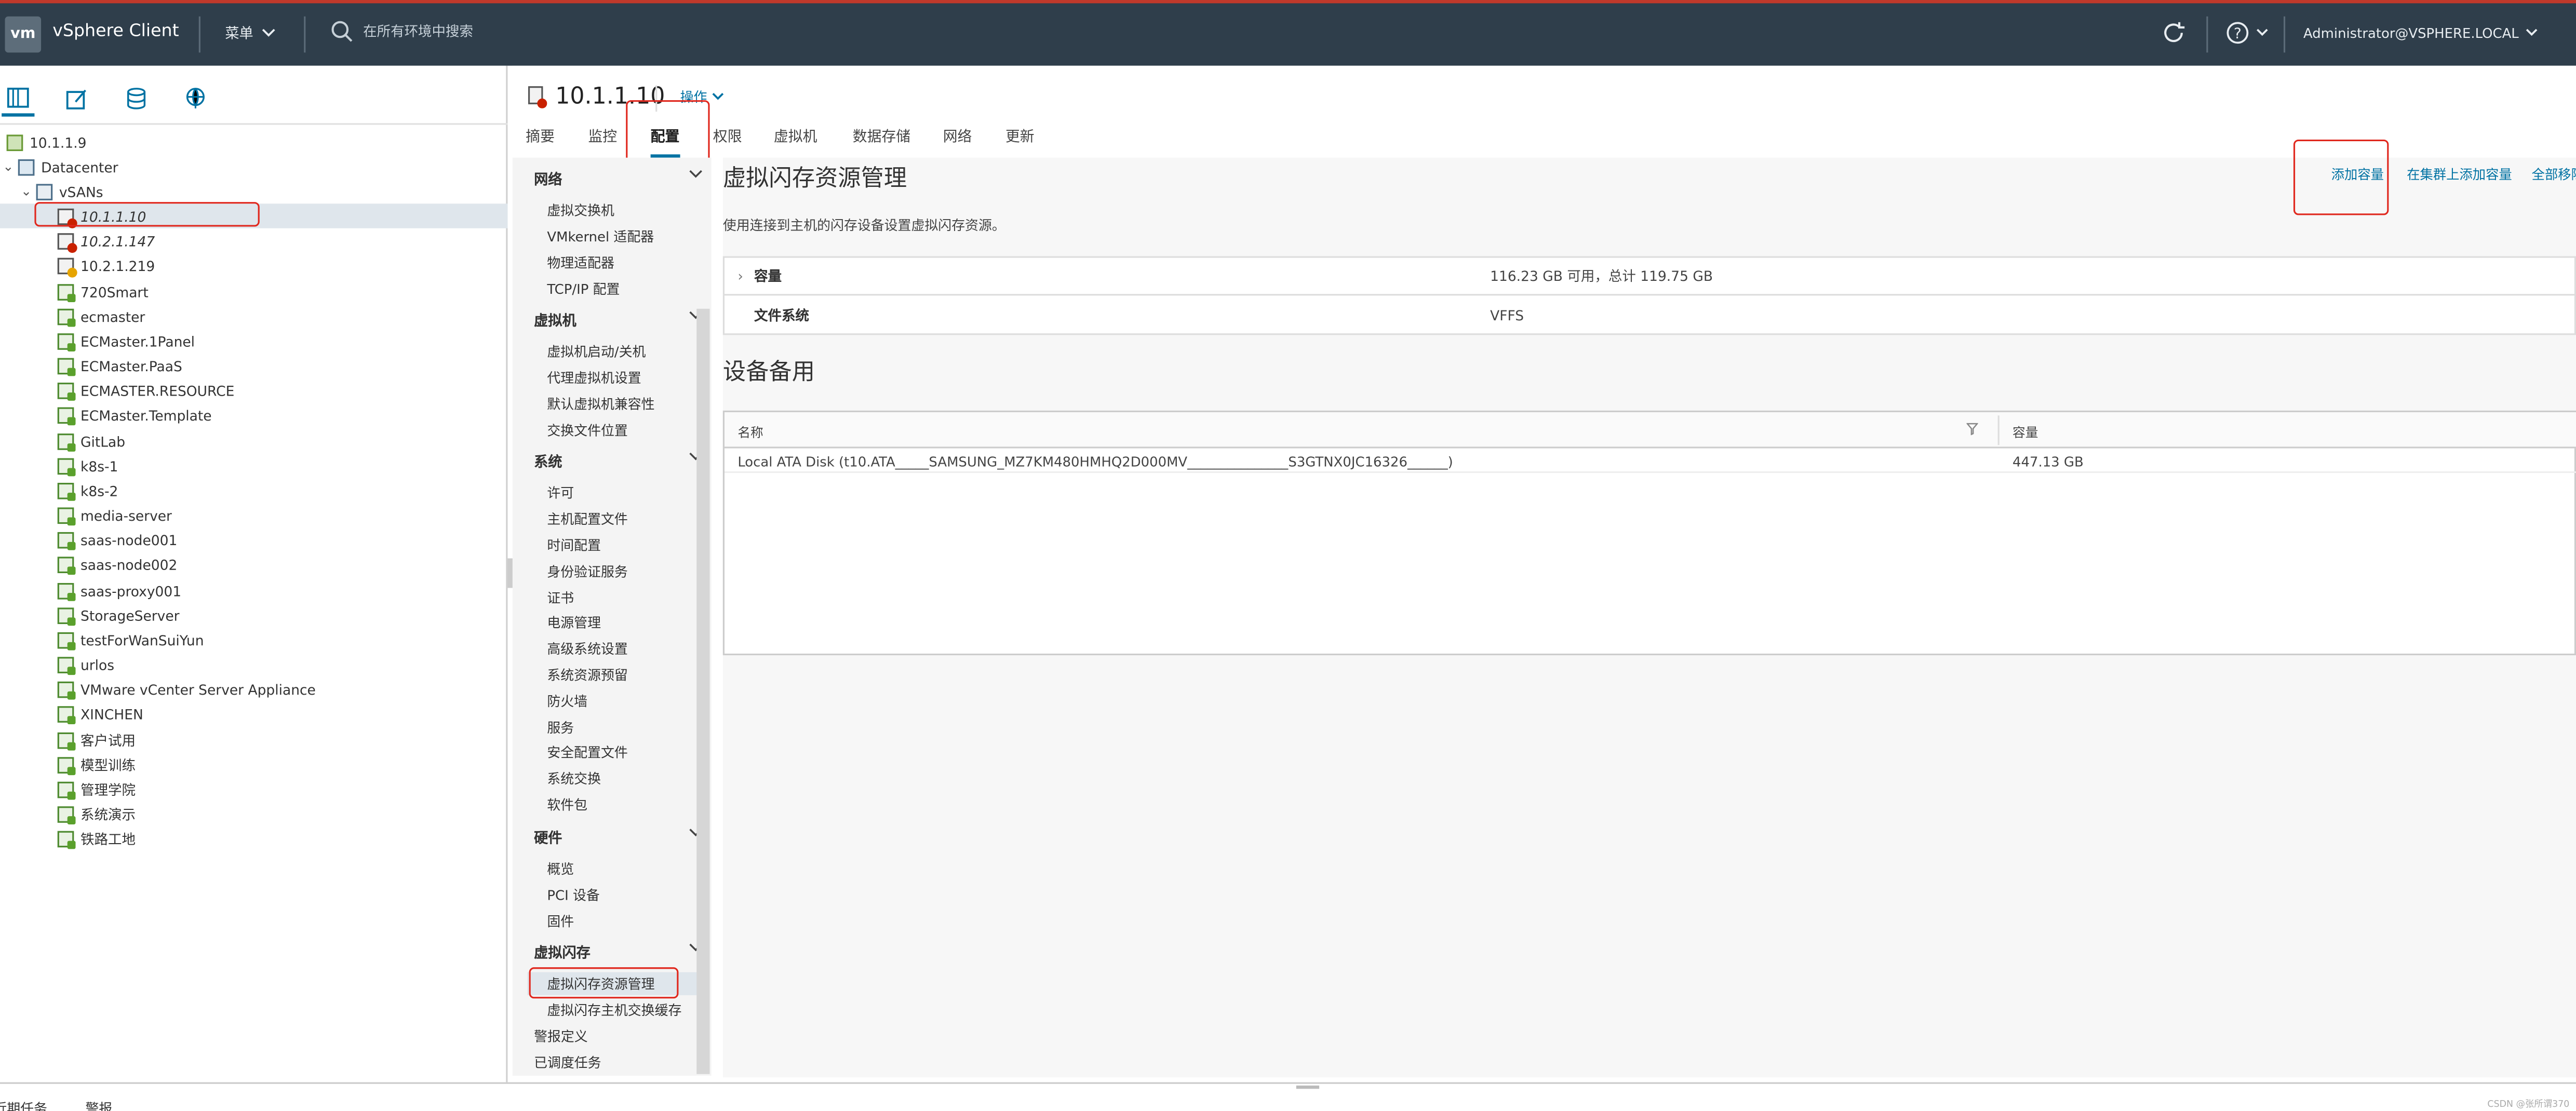 This screenshot has height=1111, width=2576. What do you see at coordinates (254, 316) in the screenshot?
I see `tree-item-vm: ecmaster` at bounding box center [254, 316].